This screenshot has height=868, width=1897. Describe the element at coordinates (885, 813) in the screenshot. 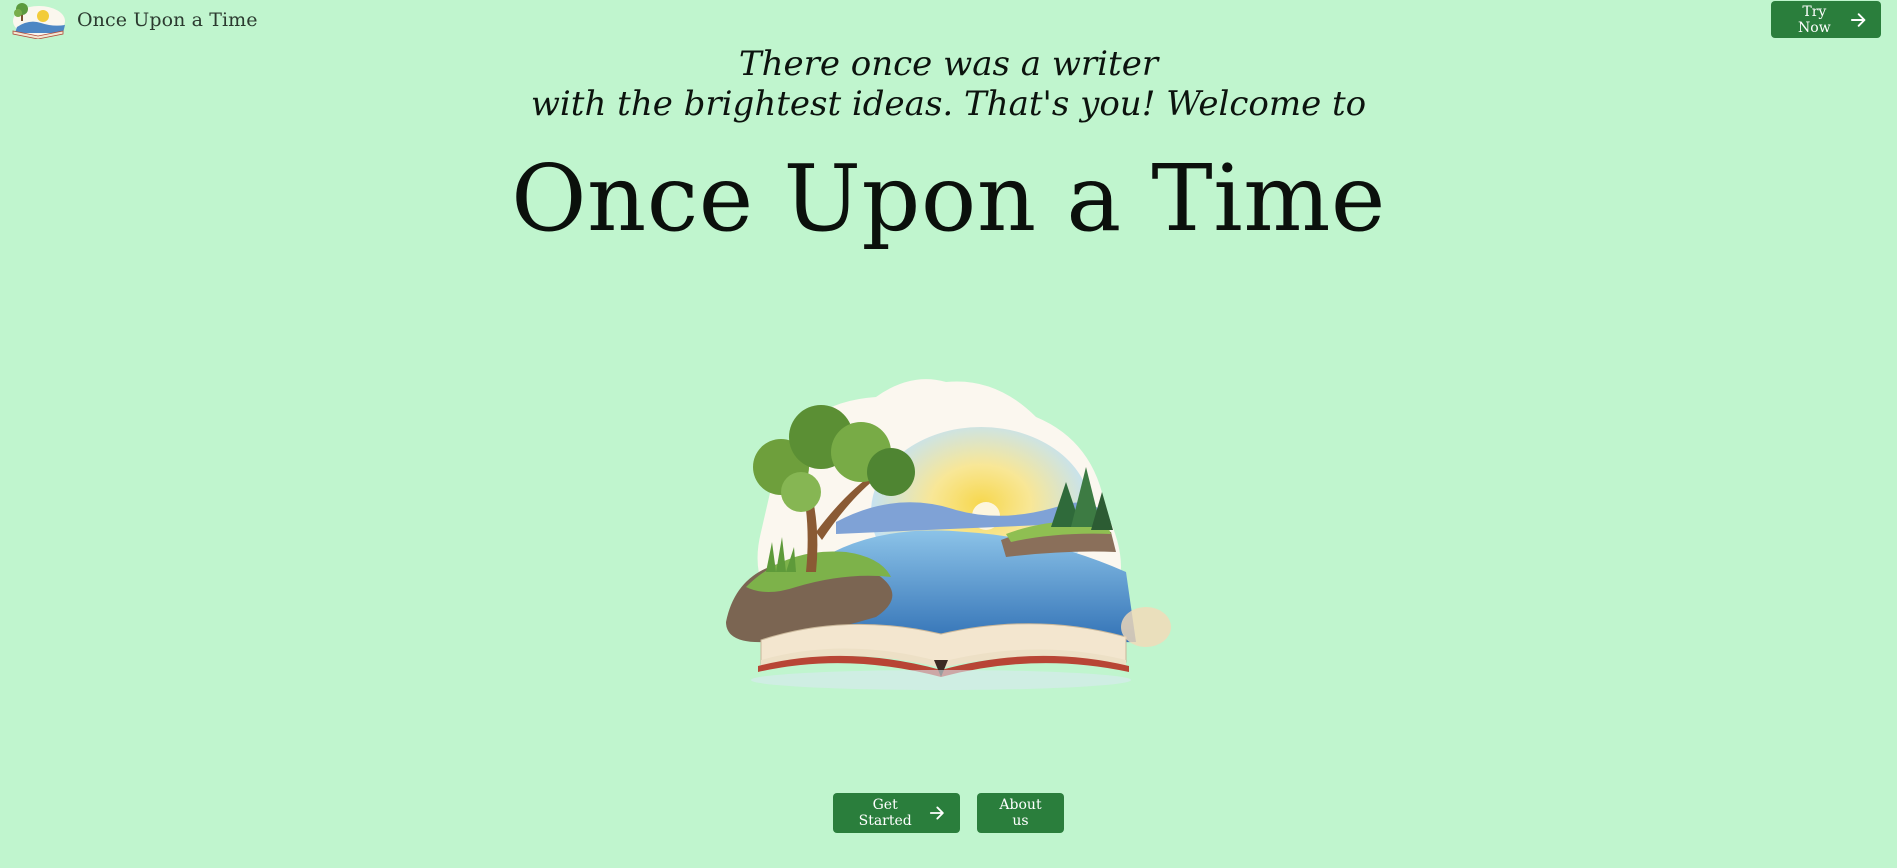

I see `get-started-label: Get Started` at that location.